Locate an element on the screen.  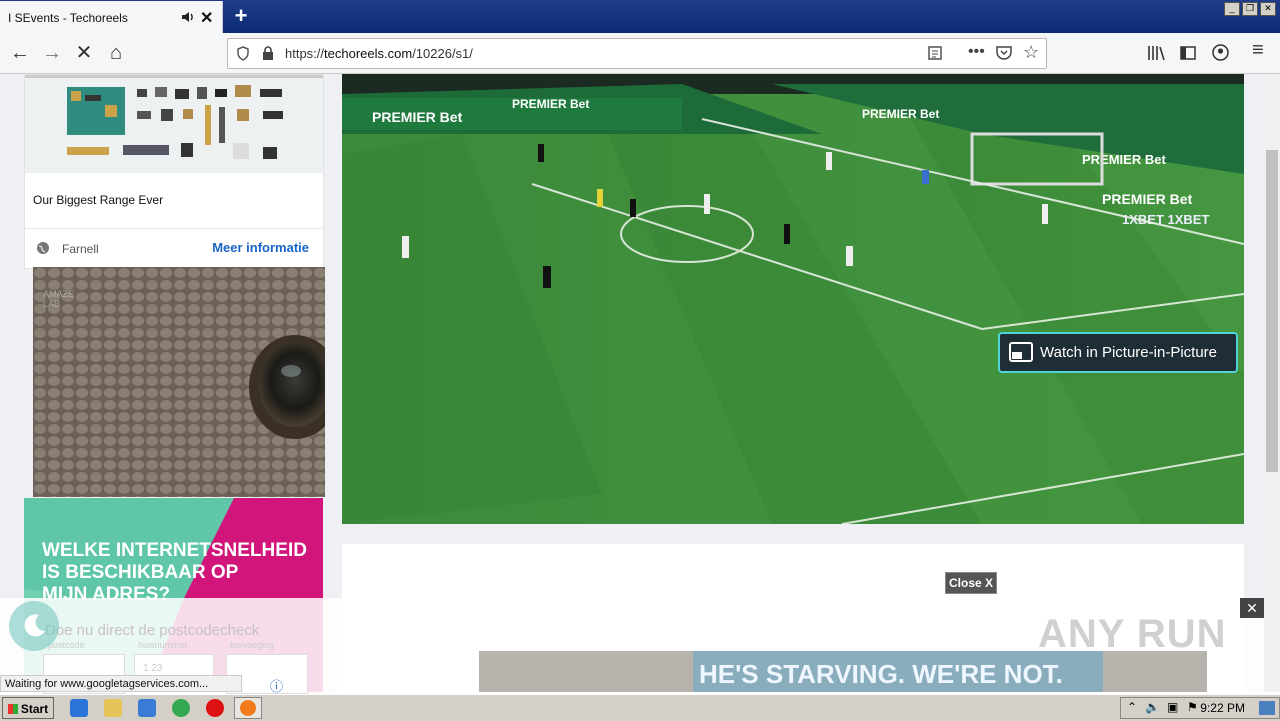
media-player-icon is located at coordinates (147, 708).